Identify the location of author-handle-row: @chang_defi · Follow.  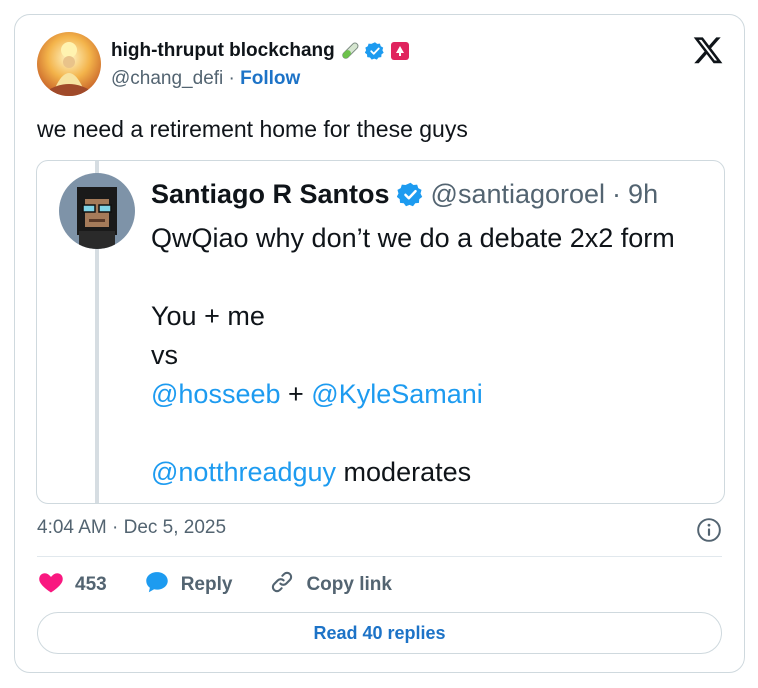
(205, 79).